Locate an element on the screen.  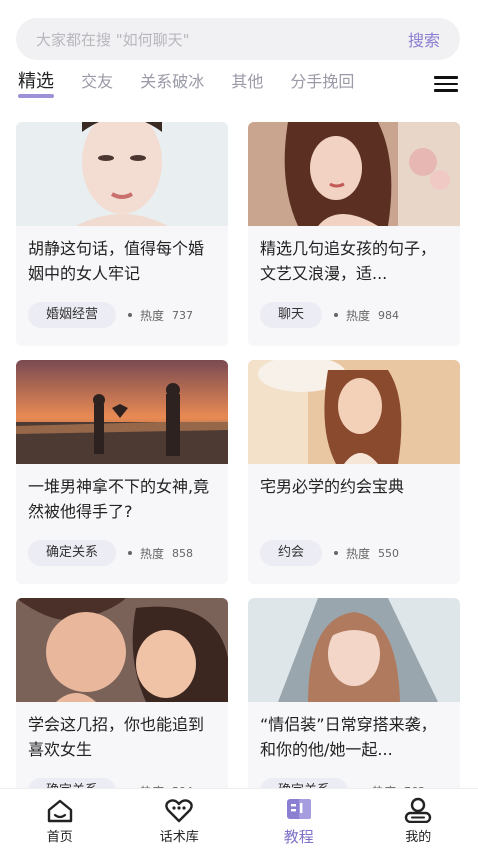
article-card: 宅男必学的约会宝典 约会 热度 550 is located at coordinates (354, 472).